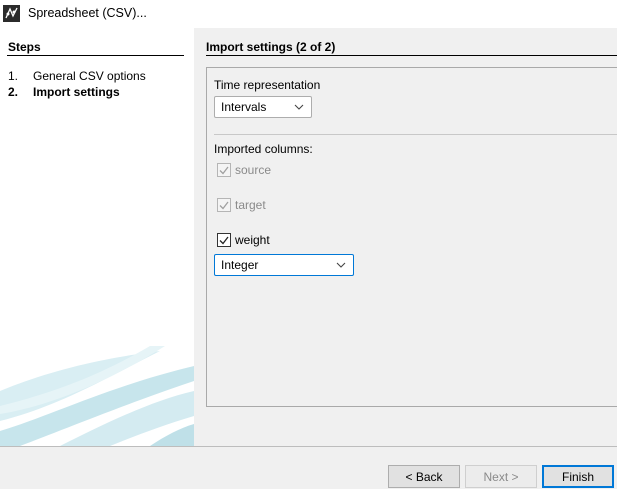 The image size is (617, 489). Describe the element at coordinates (11, 13) in the screenshot. I see `app-icon` at that location.